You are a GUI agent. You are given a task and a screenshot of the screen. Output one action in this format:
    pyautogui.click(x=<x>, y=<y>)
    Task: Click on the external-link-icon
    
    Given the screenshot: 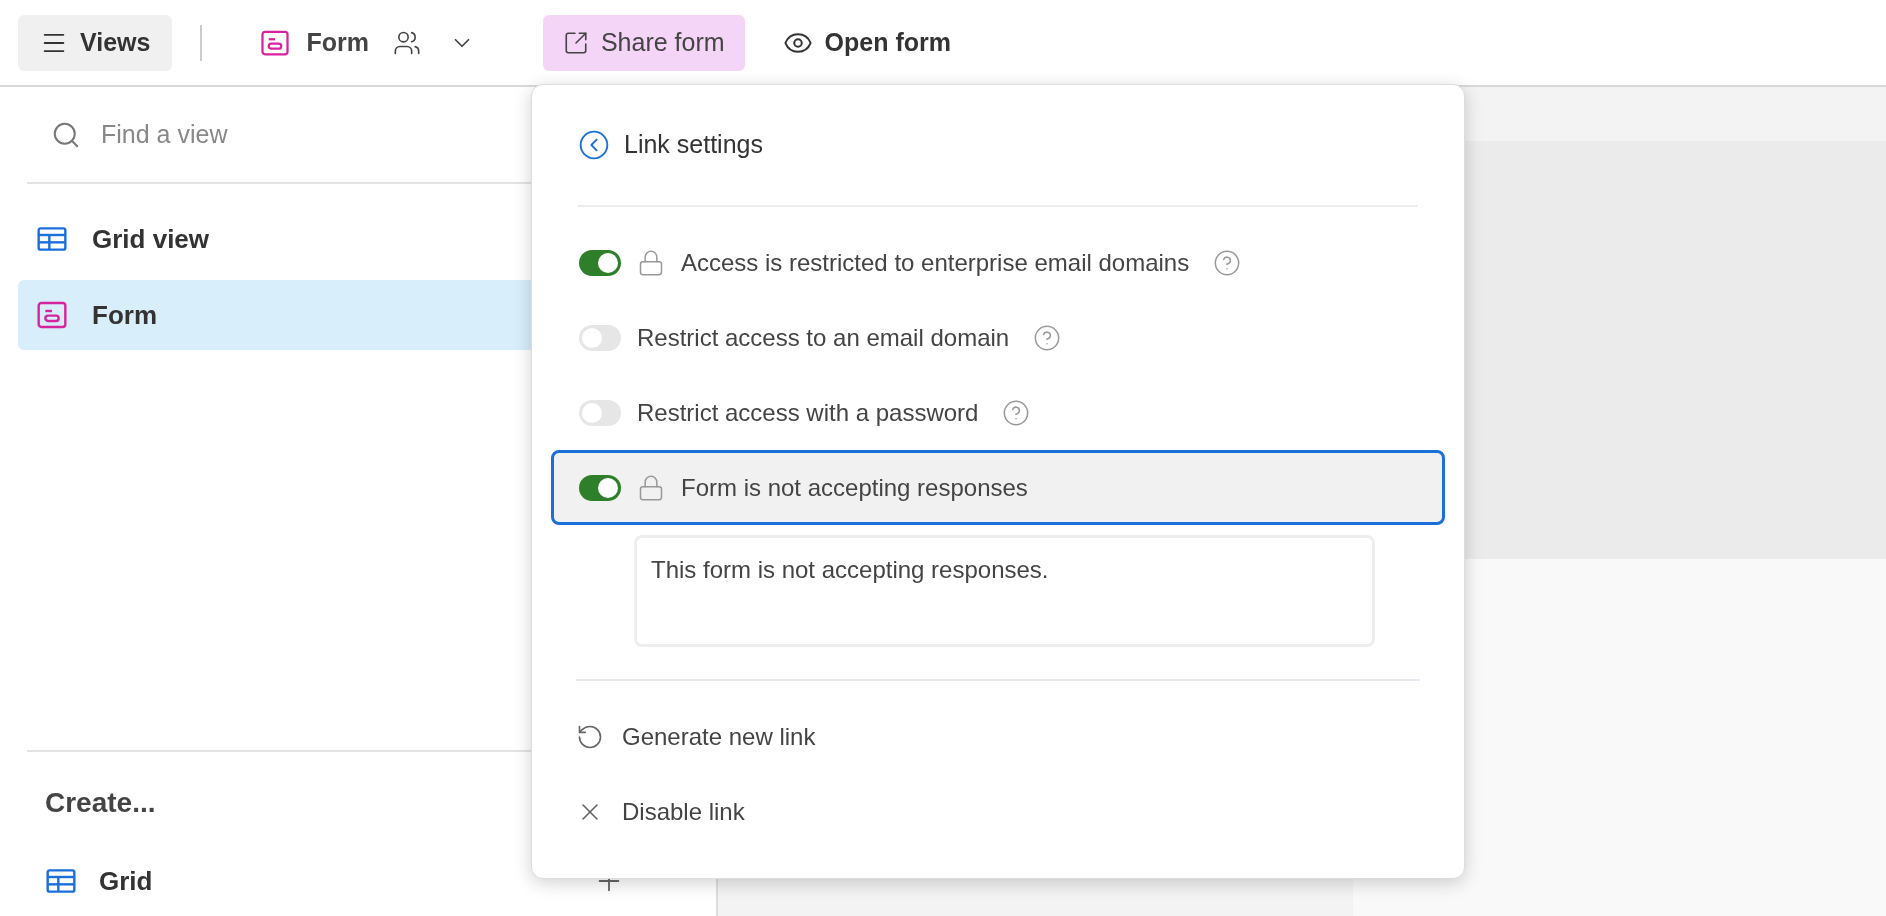 What is the action you would take?
    pyautogui.click(x=575, y=42)
    